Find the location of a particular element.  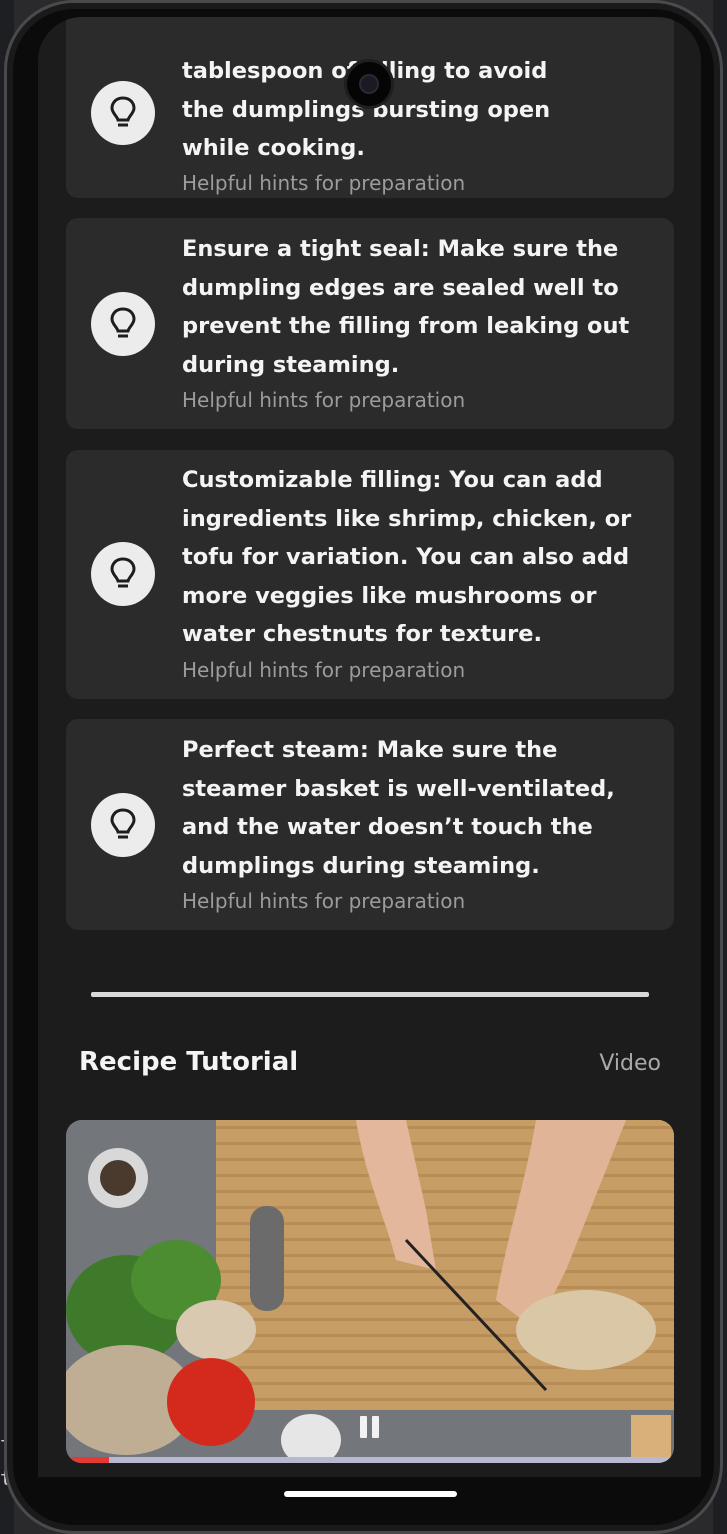

video-link: Video is located at coordinates (630, 1063).